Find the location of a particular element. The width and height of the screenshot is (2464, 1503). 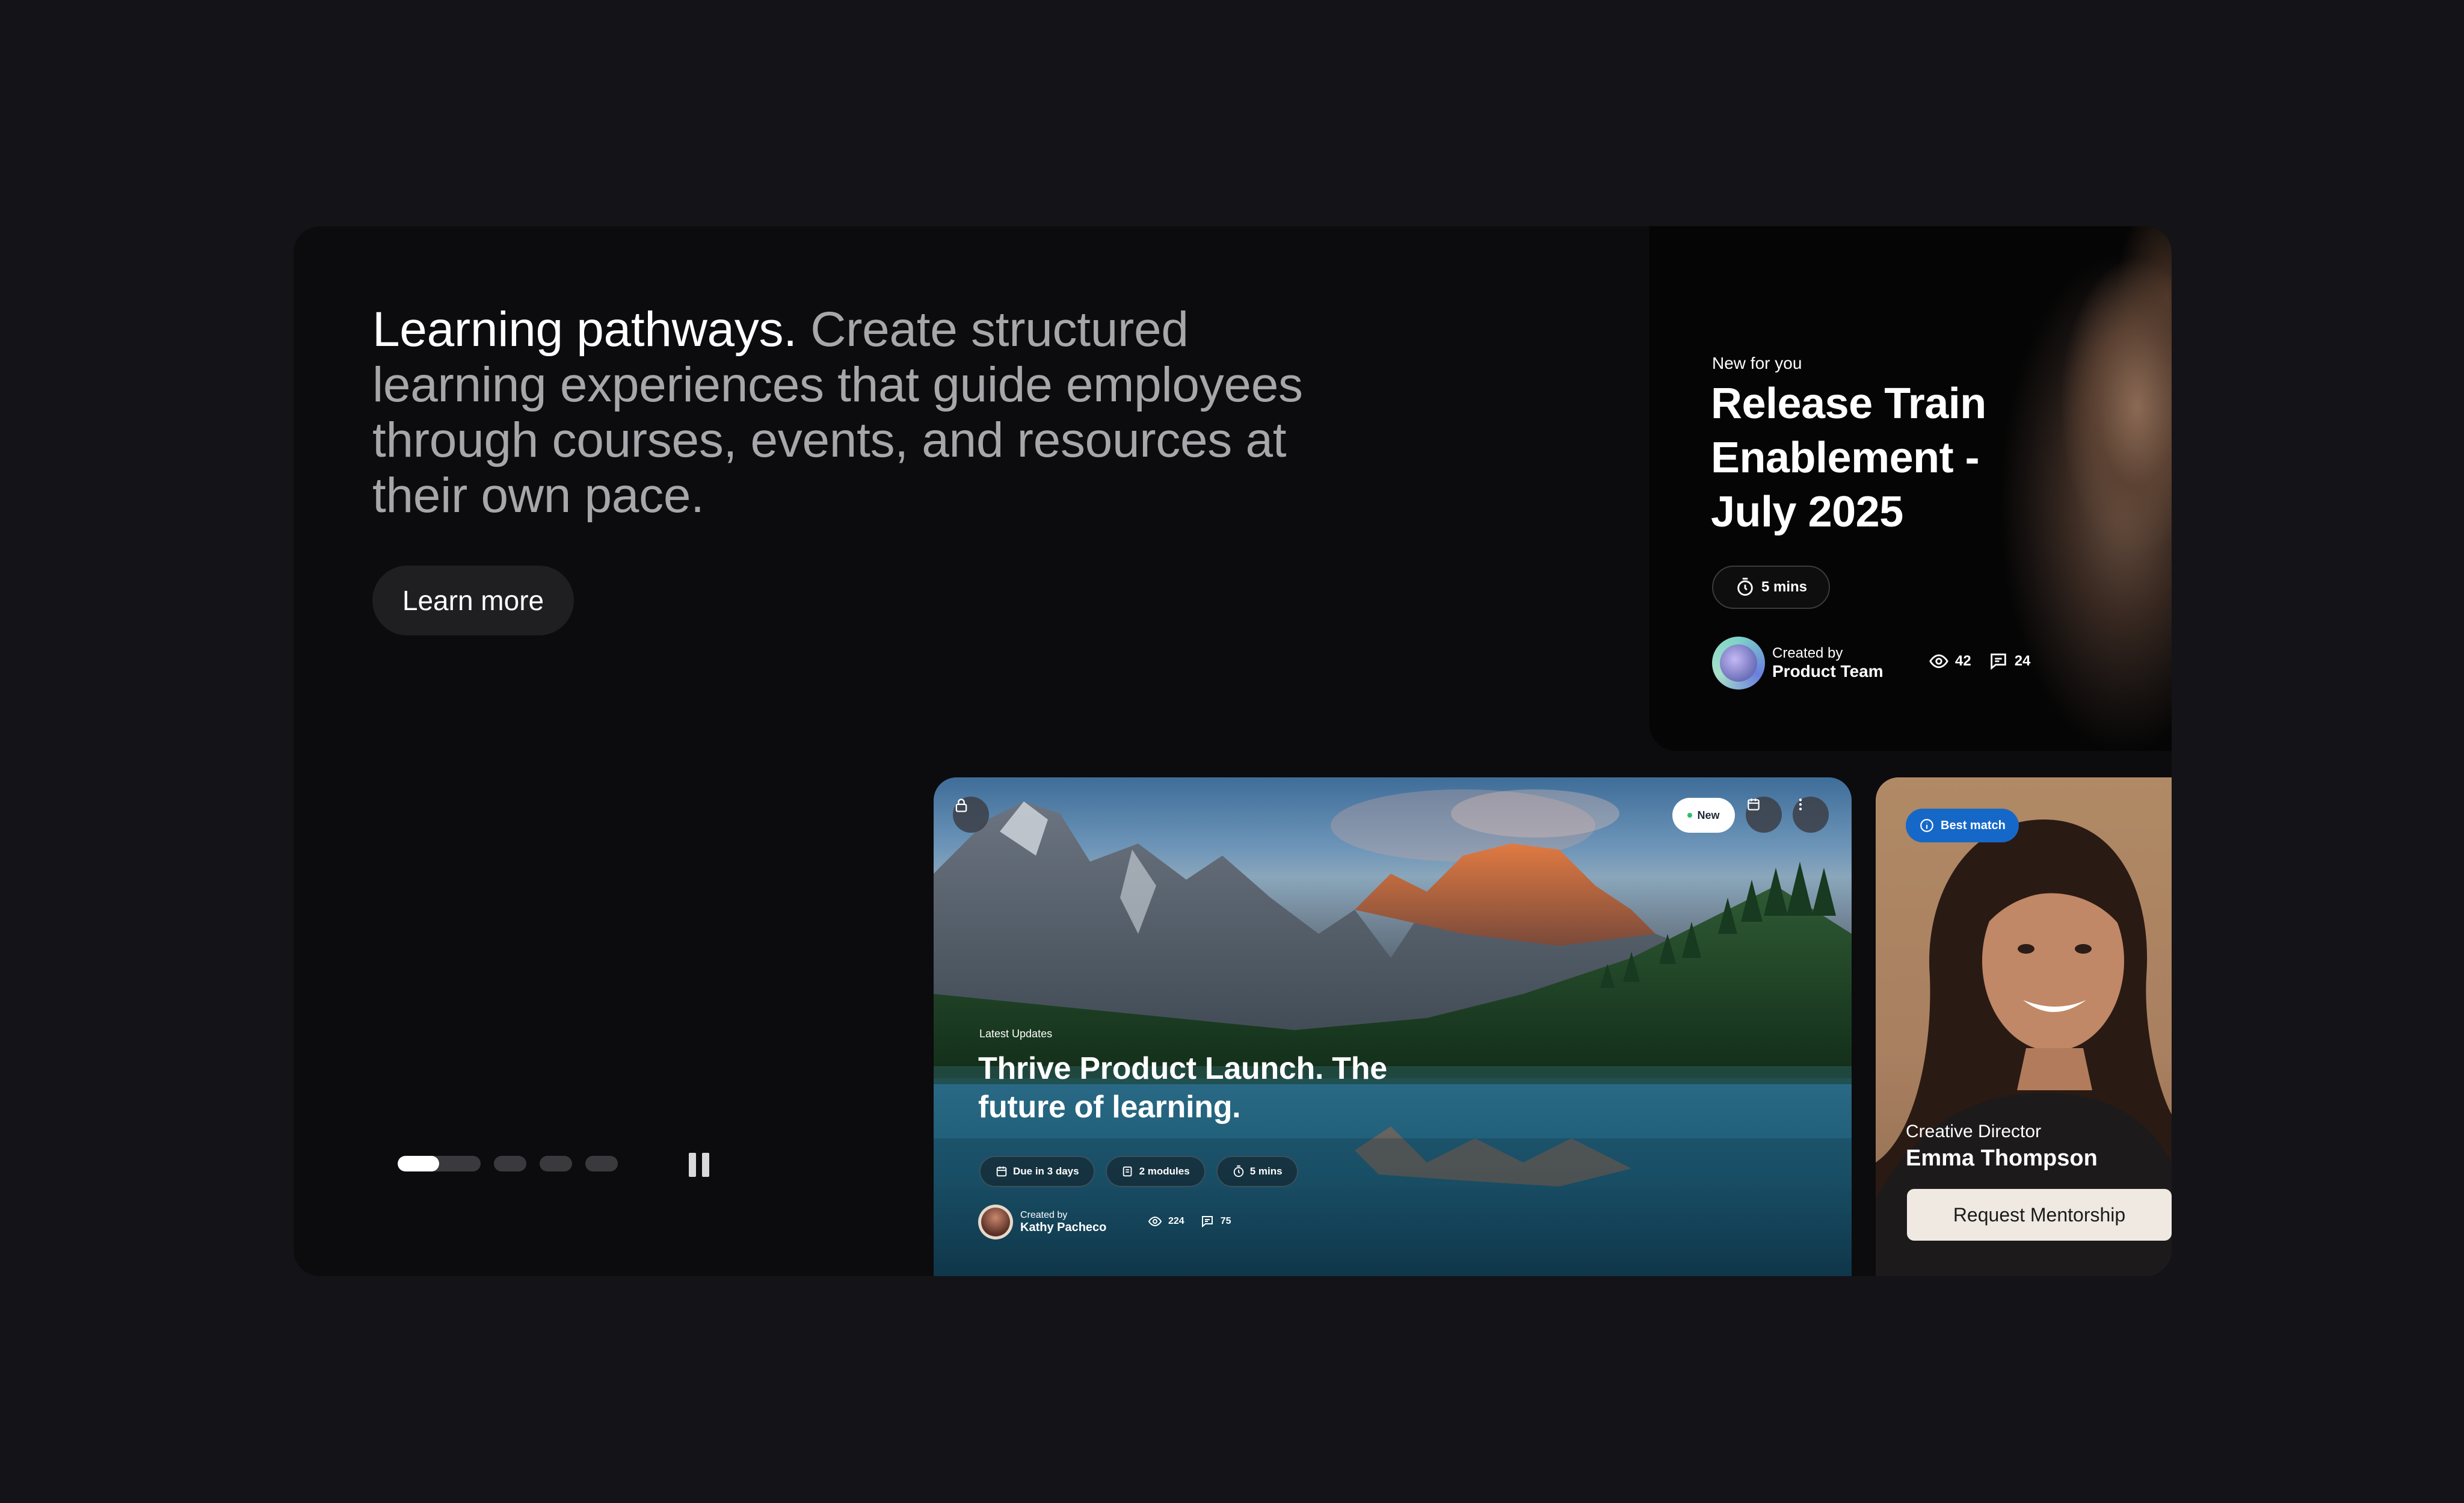

carousel-indicators is located at coordinates (508, 1163).